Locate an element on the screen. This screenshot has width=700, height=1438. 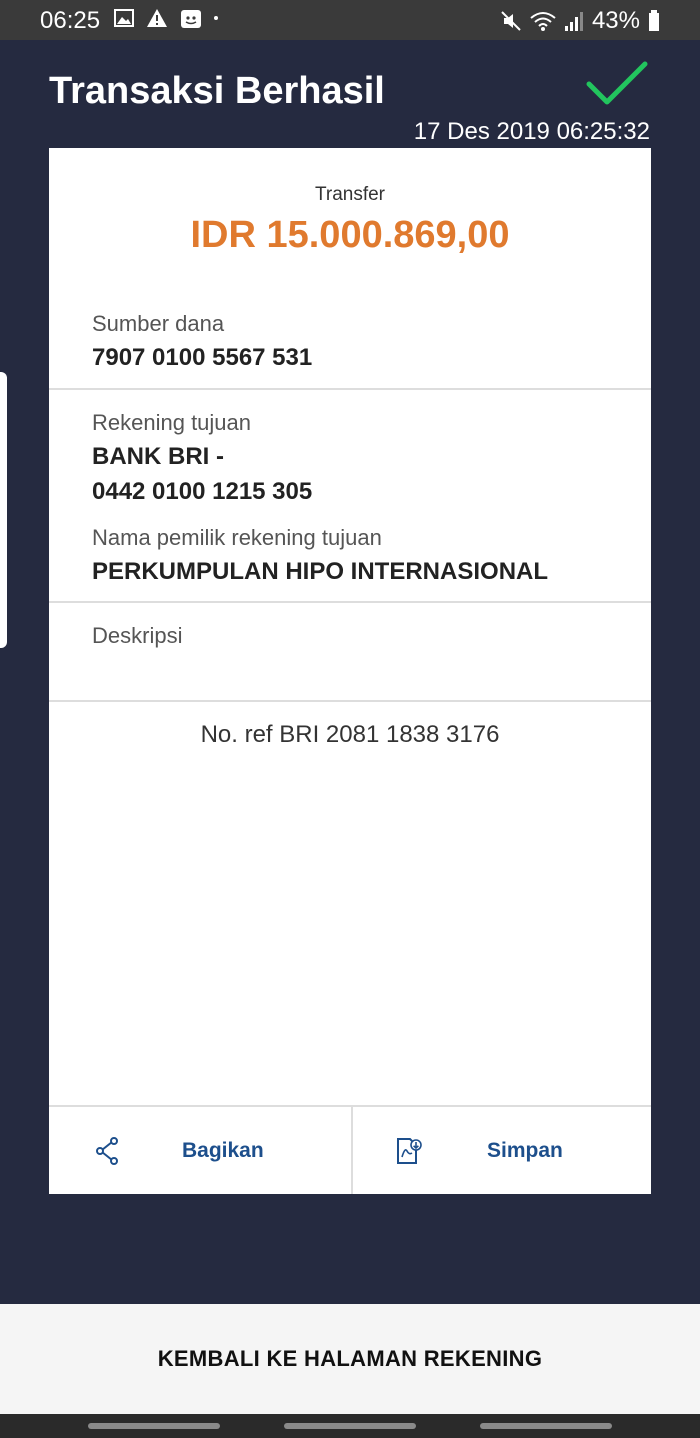
description-label: Deskripsi is located at coordinates (137, 635).